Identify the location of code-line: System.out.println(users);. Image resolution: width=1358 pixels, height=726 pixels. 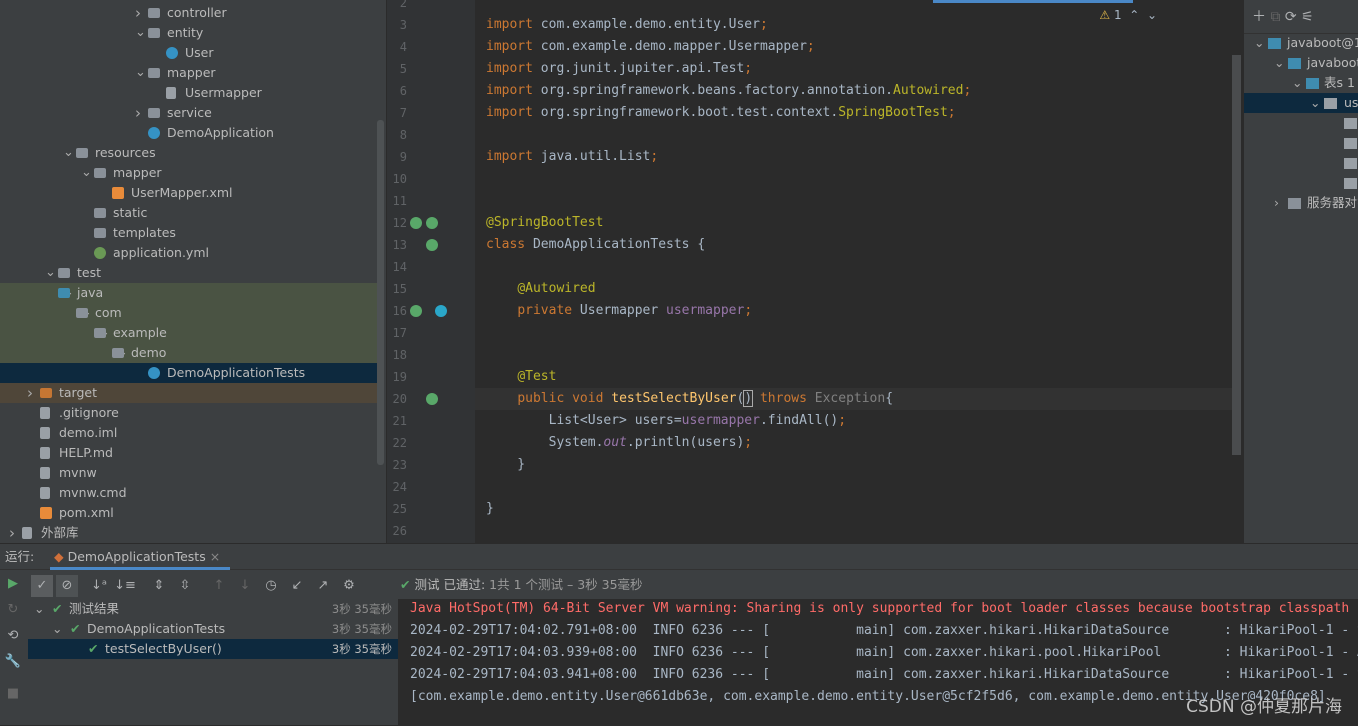
(619, 443).